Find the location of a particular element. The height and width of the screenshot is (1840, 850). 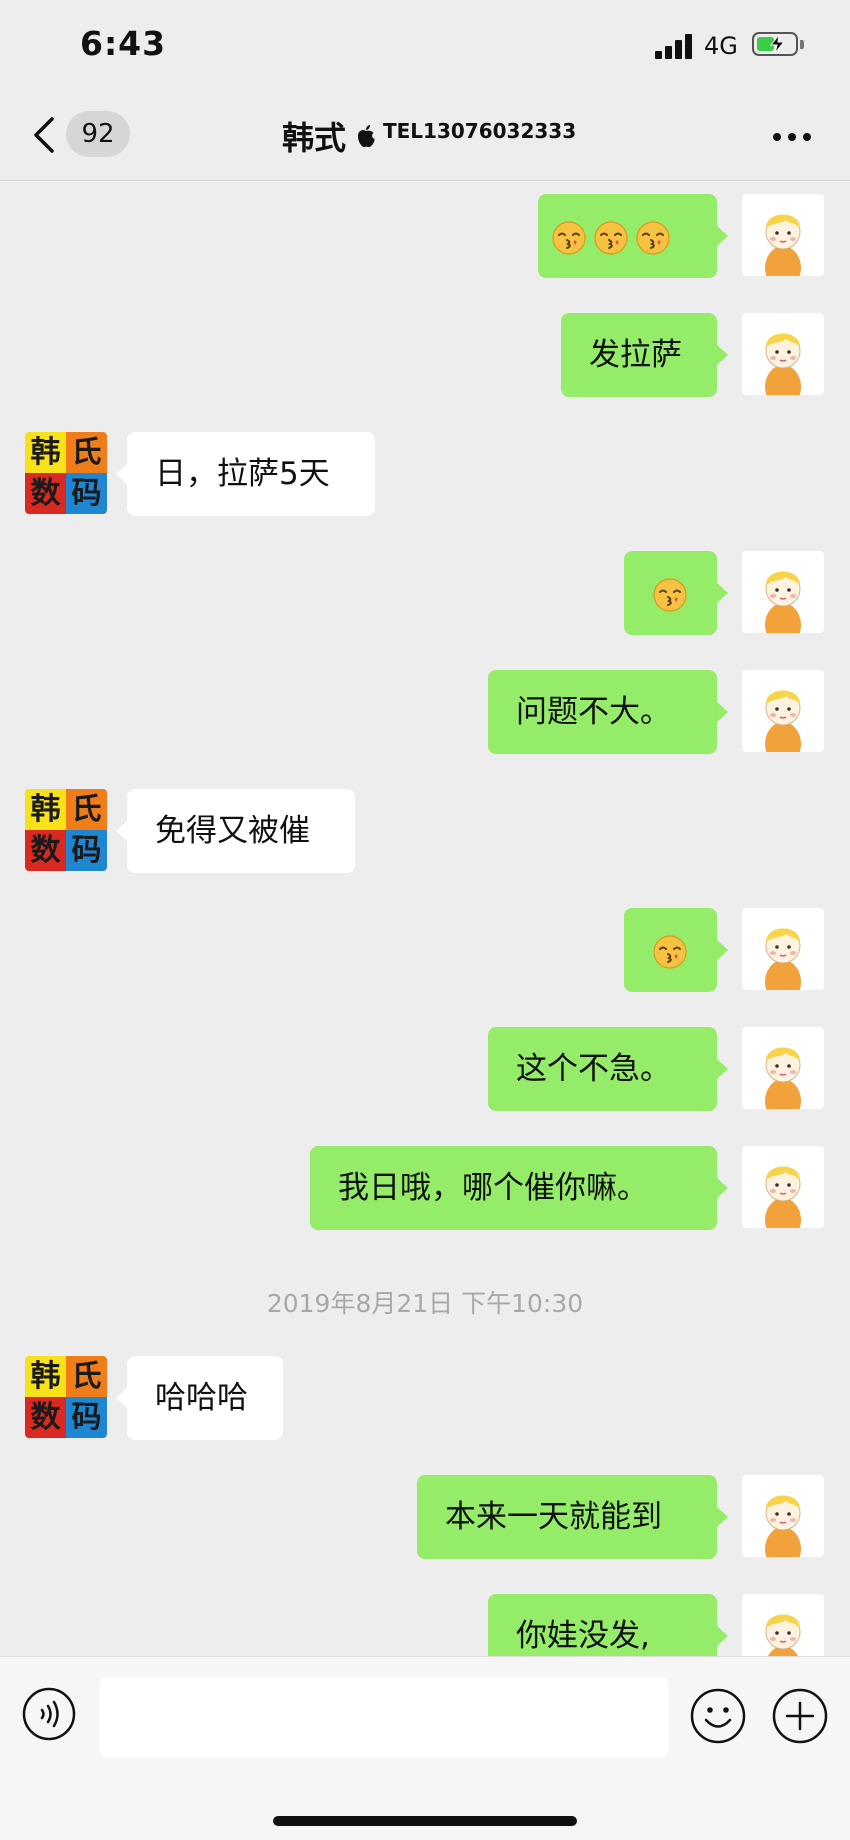

message-bubble-me: 这个不急。 is located at coordinates (608, 1069).